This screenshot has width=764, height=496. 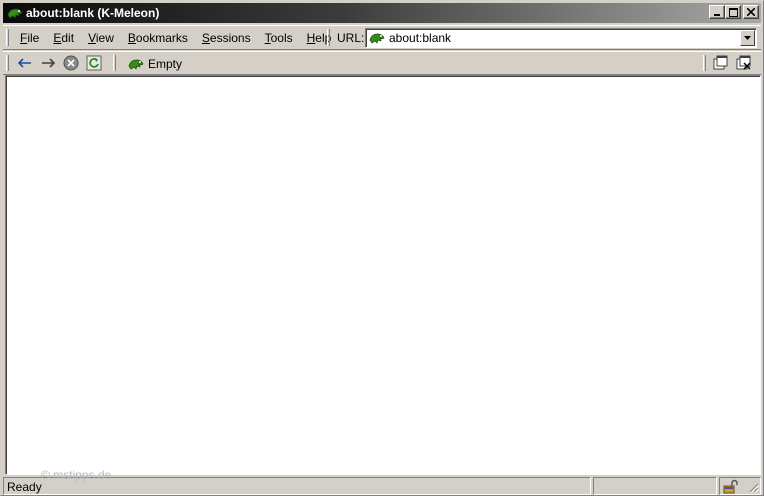 What do you see at coordinates (655, 486) in the screenshot?
I see `status-progress-pane` at bounding box center [655, 486].